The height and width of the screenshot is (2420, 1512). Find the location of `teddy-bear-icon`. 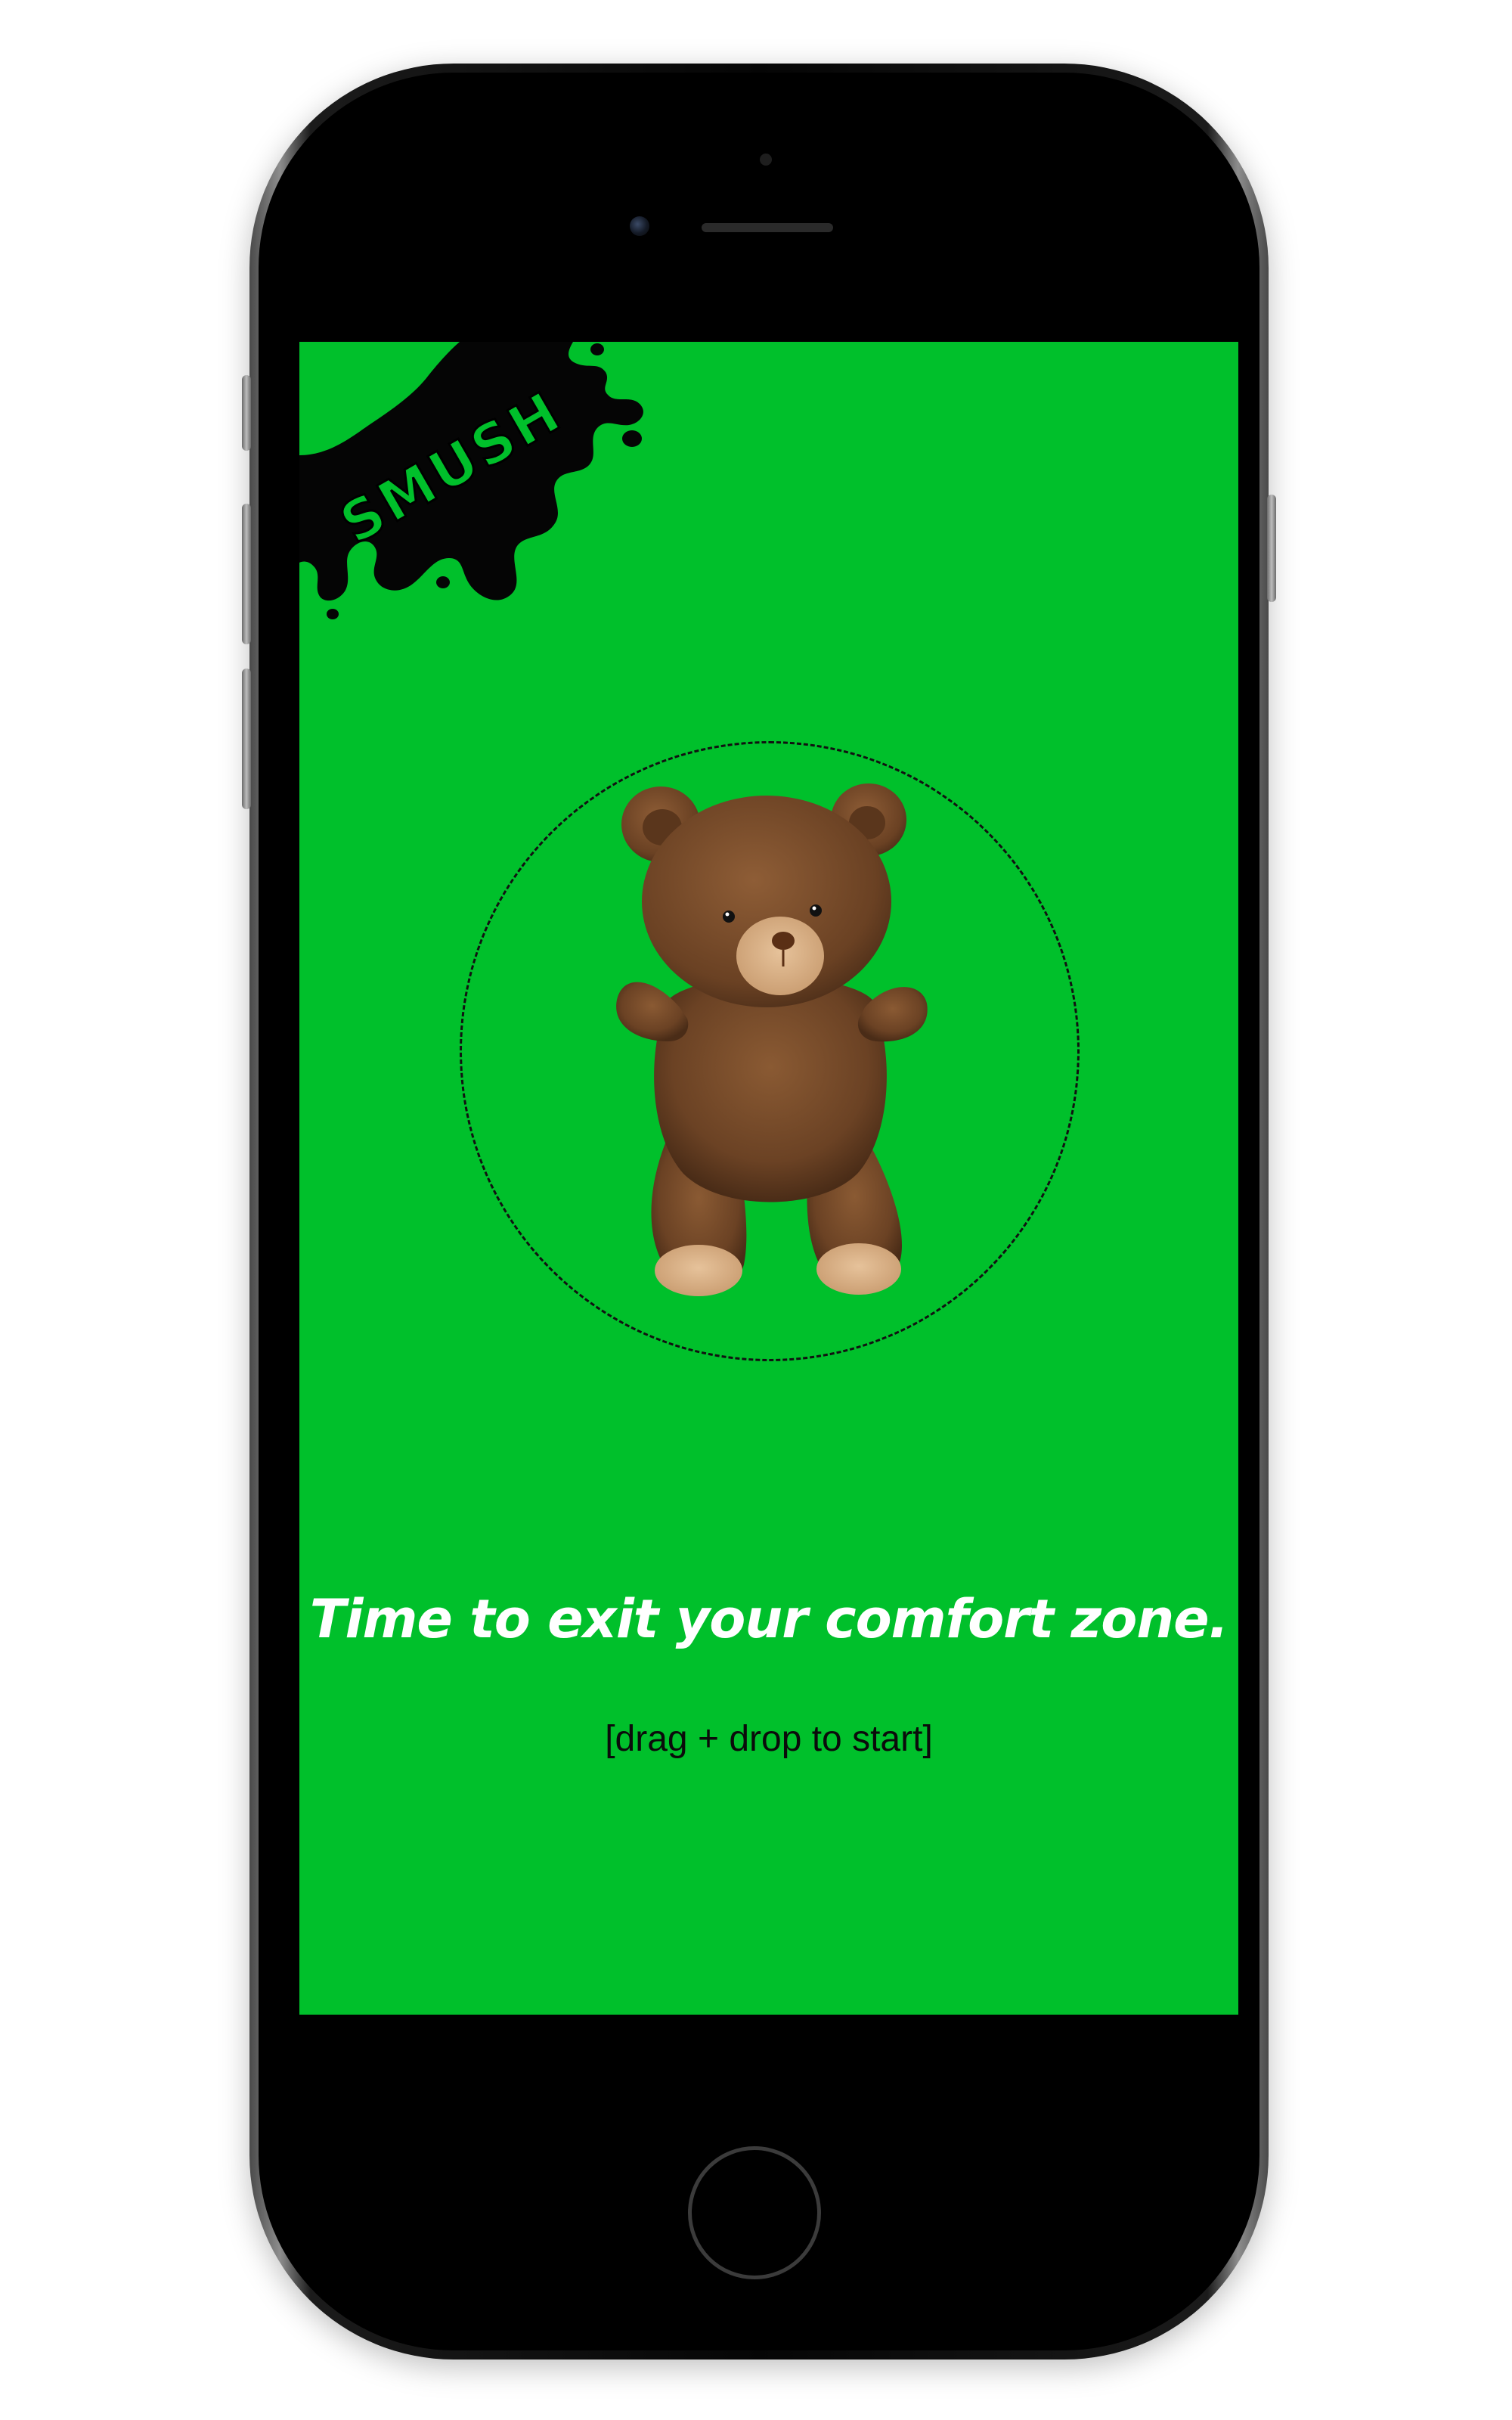

teddy-bear-icon is located at coordinates (774, 1045).